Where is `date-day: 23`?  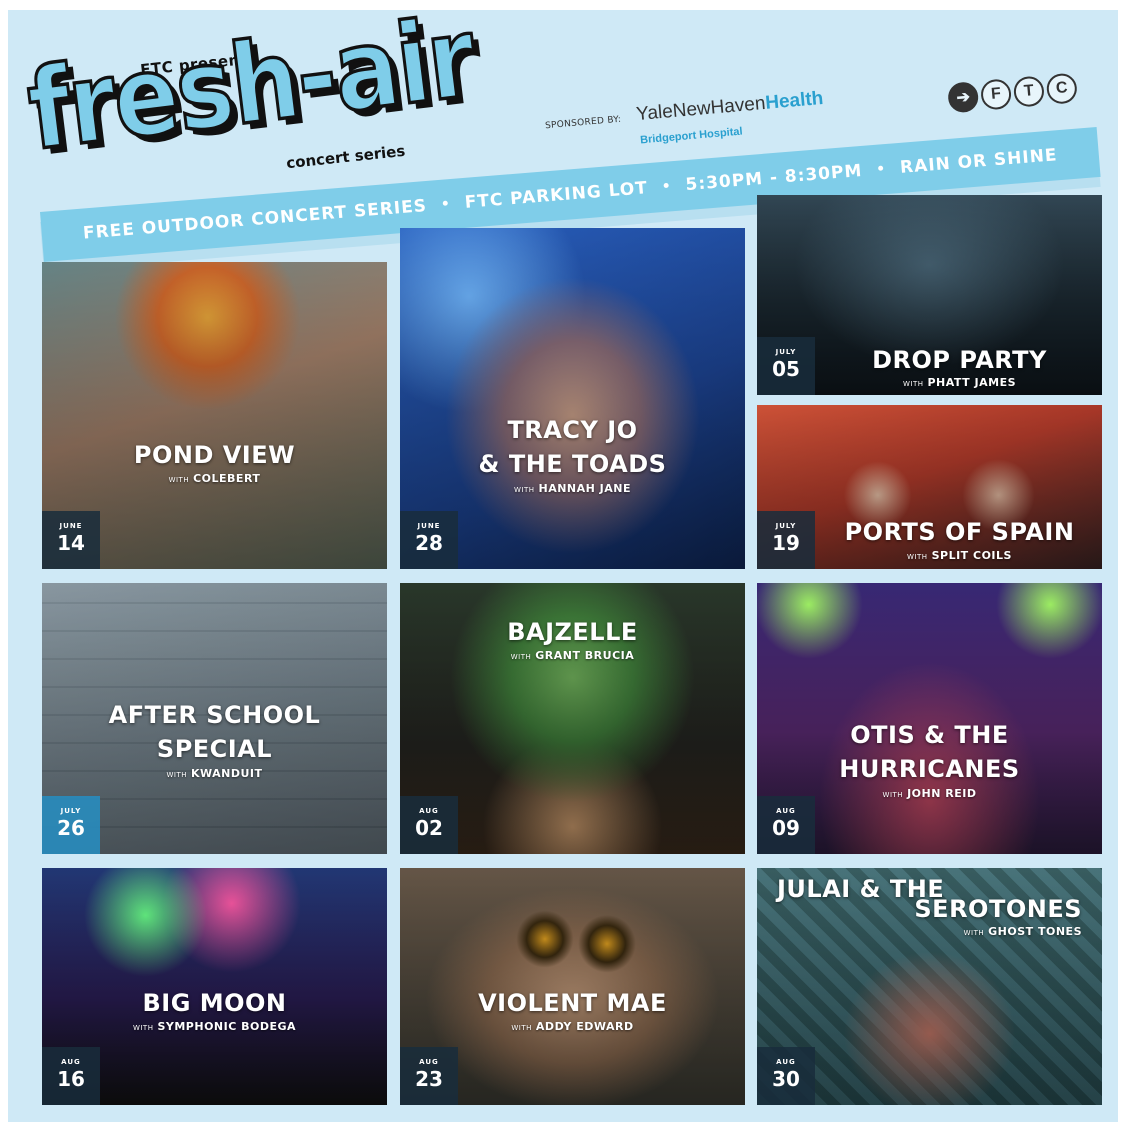
date-day: 23 is located at coordinates (429, 1079).